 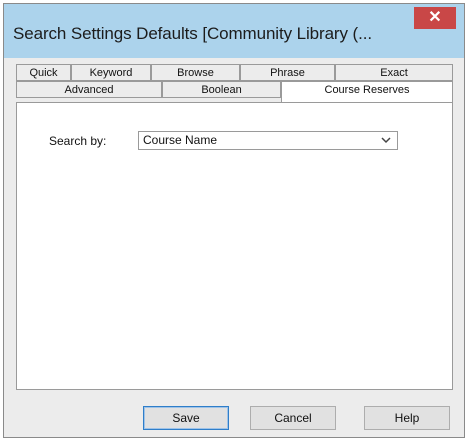 What do you see at coordinates (111, 72) in the screenshot?
I see `tab-keyword: Keyword` at bounding box center [111, 72].